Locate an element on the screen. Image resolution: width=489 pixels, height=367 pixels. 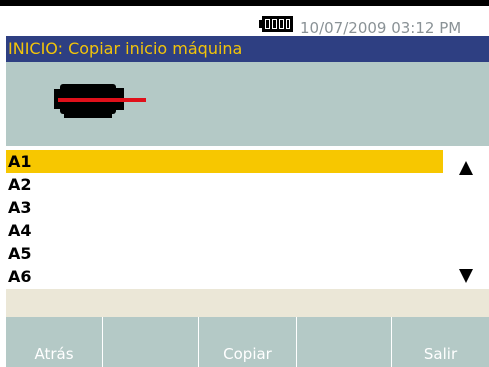
softkey-label: Atrás is located at coordinates (54, 354).